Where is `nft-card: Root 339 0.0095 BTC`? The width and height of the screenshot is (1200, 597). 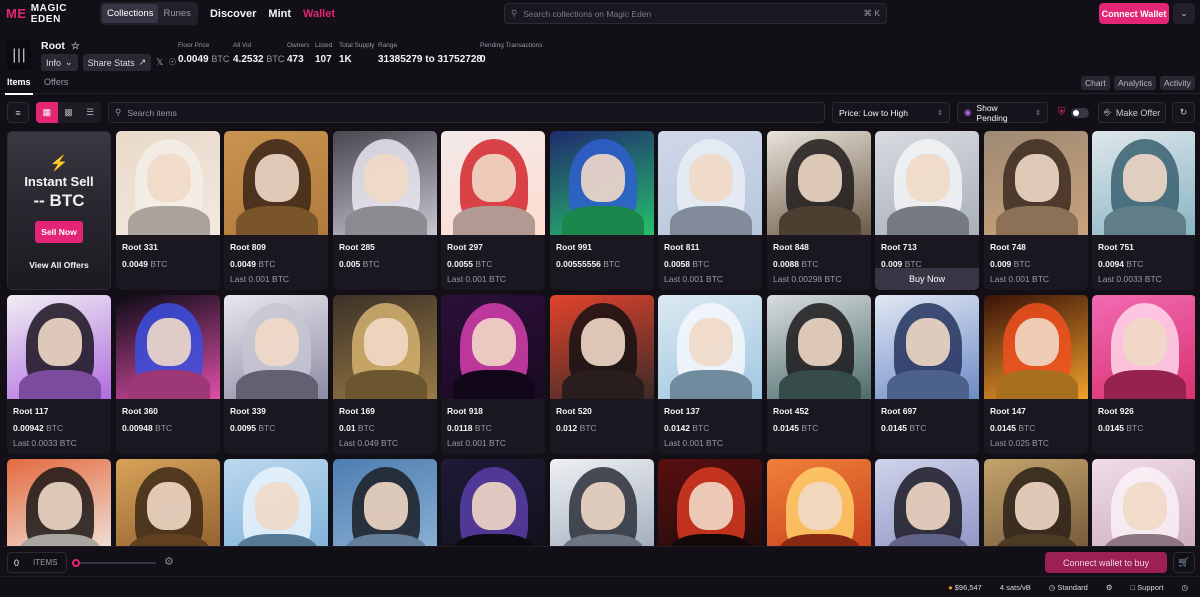 nft-card: Root 339 0.0095 BTC is located at coordinates (276, 374).